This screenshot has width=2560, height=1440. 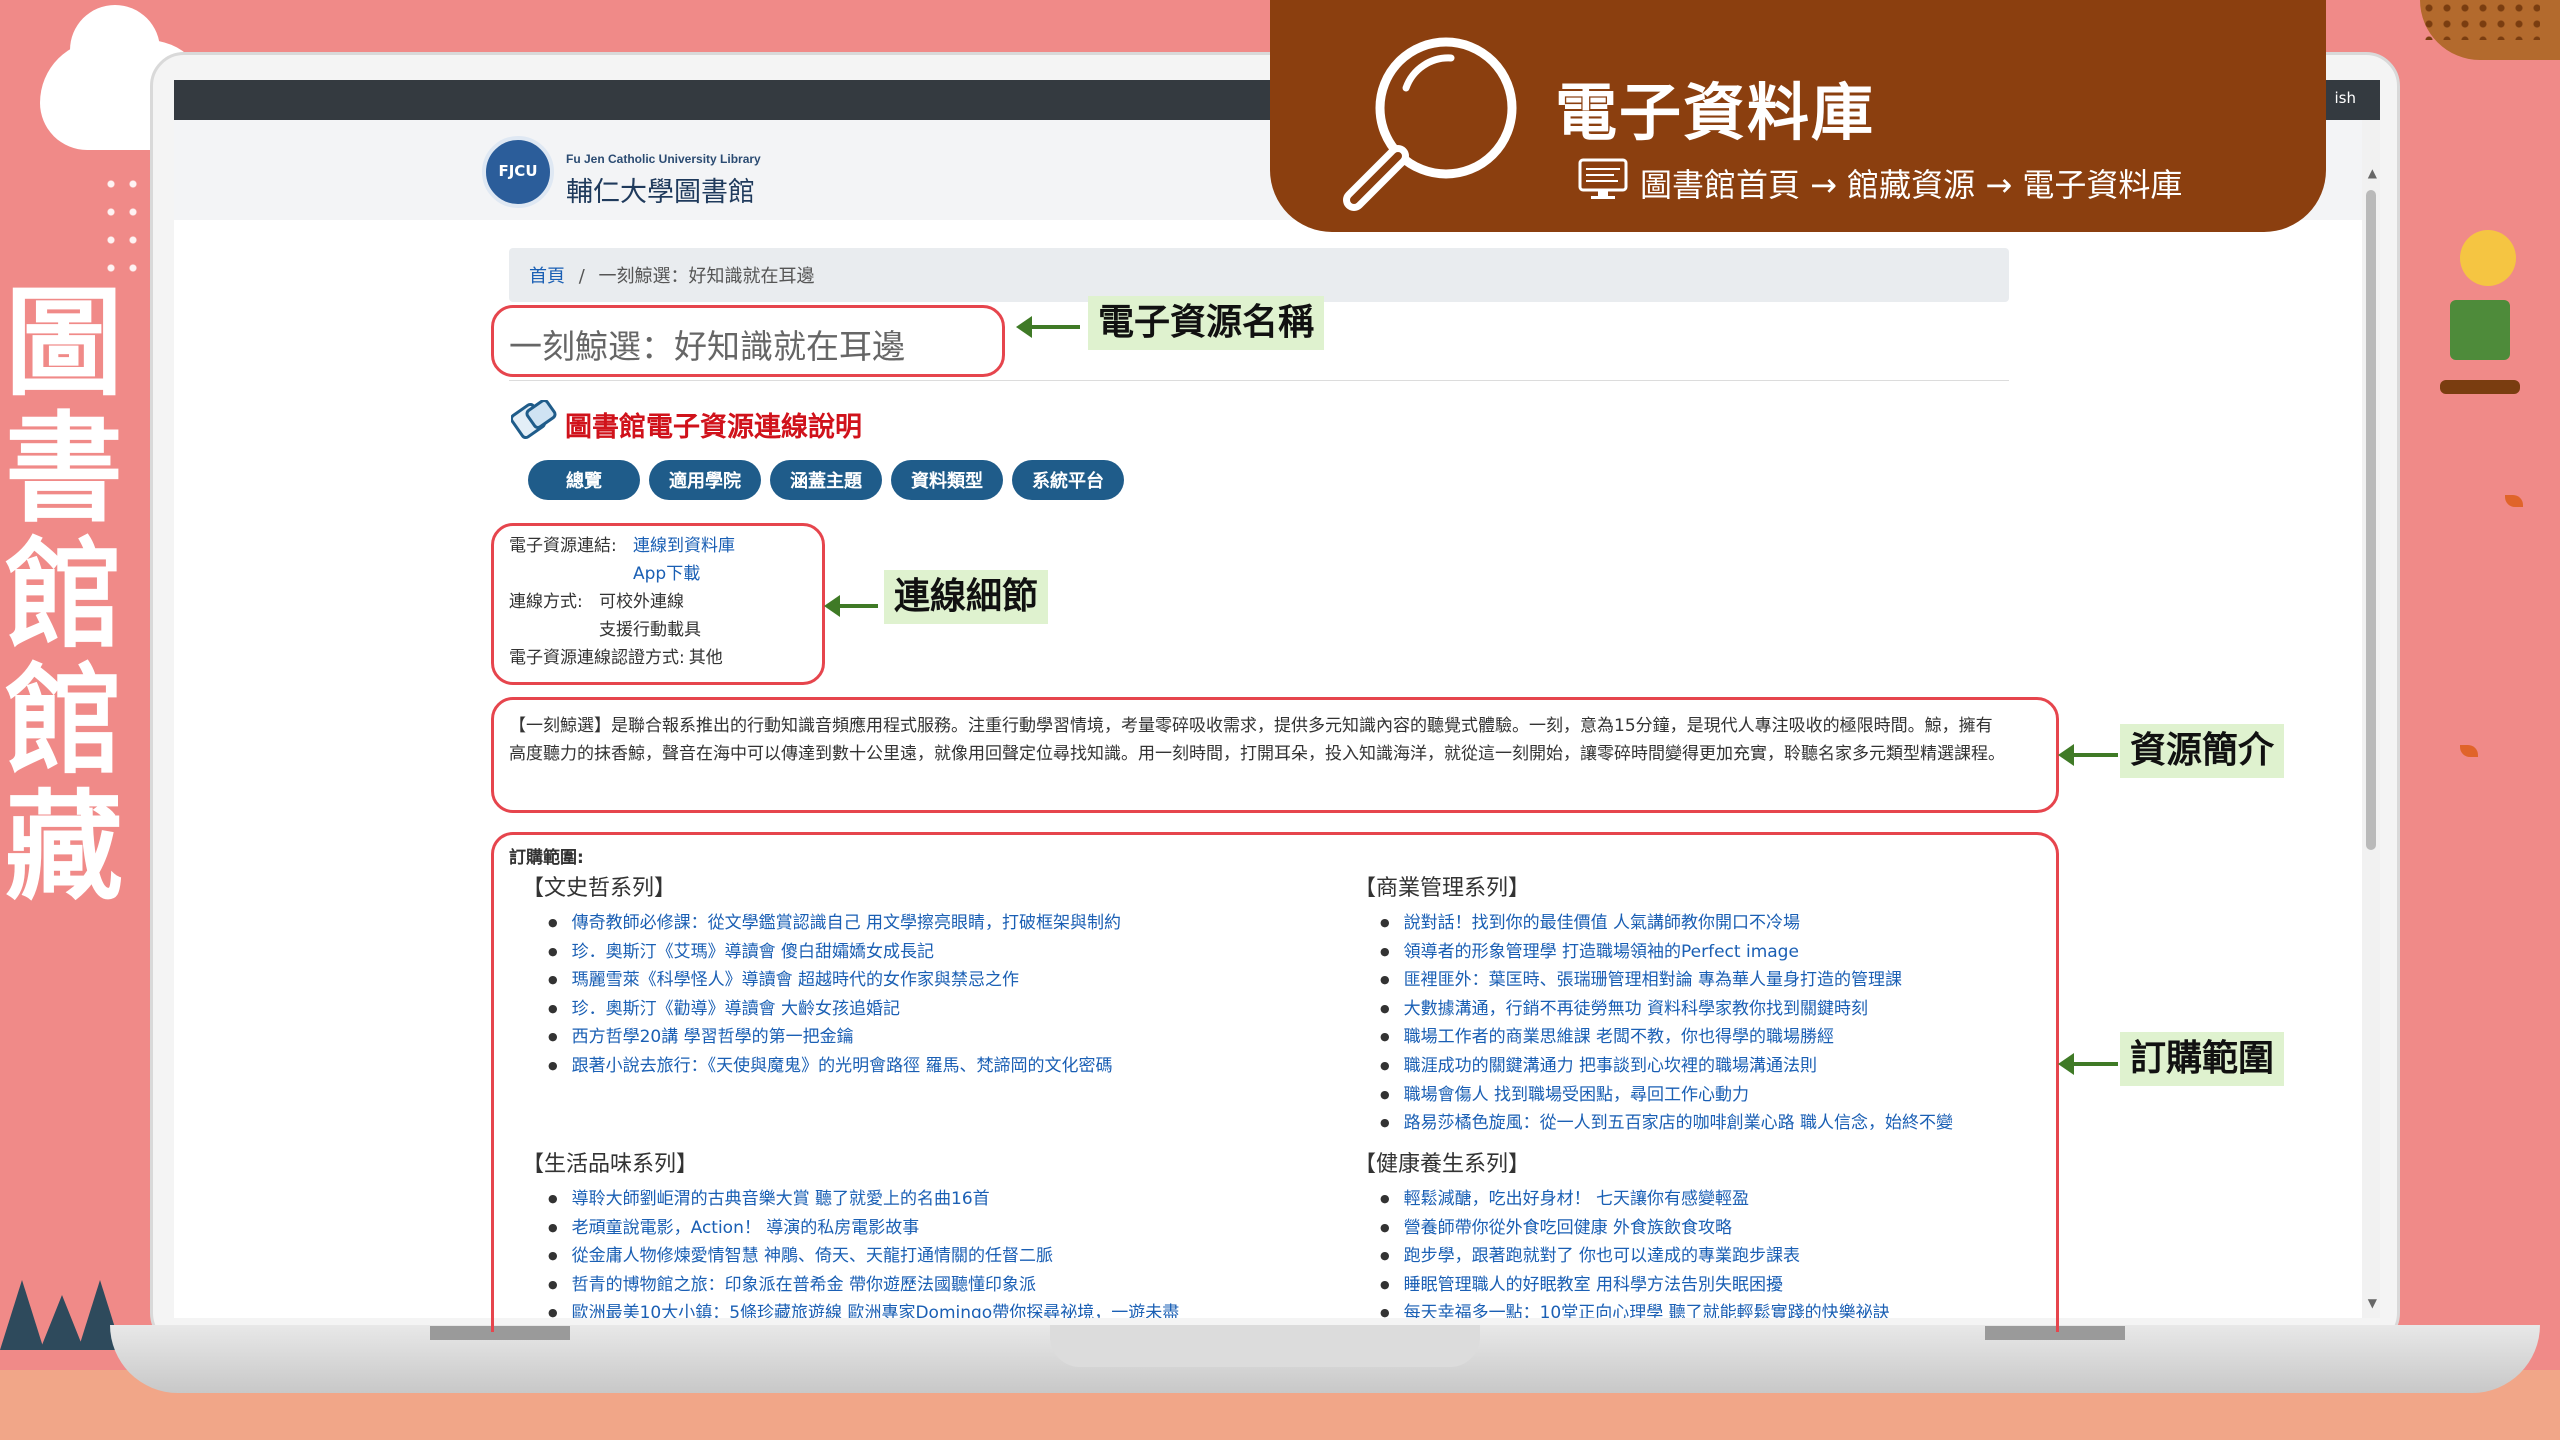 What do you see at coordinates (1911, 185) in the screenshot?
I see `banner-navigation-path: 圖書館首頁 → 館藏資源 → 電子資料庫` at bounding box center [1911, 185].